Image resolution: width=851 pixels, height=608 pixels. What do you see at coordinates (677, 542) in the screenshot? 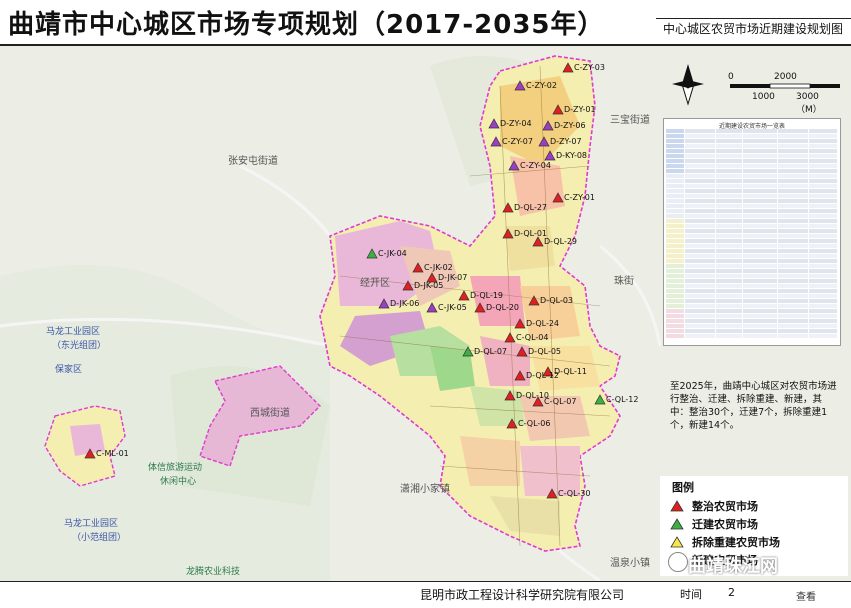
I see `yellow-triangle-icon` at bounding box center [677, 542].